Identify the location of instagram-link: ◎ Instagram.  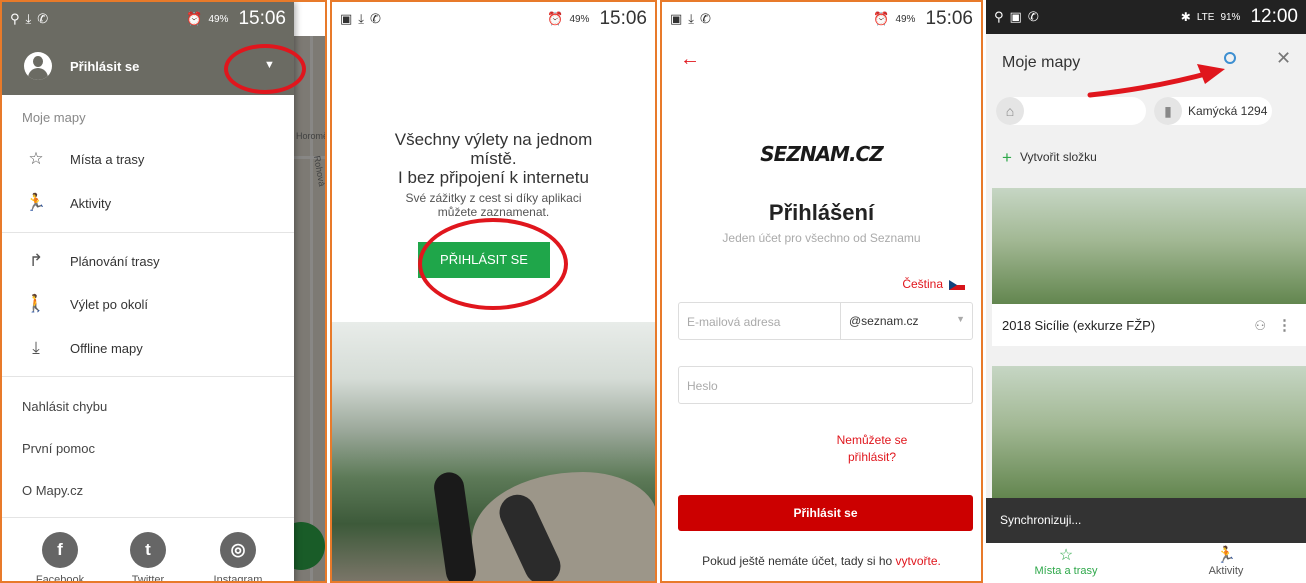
(238, 557).